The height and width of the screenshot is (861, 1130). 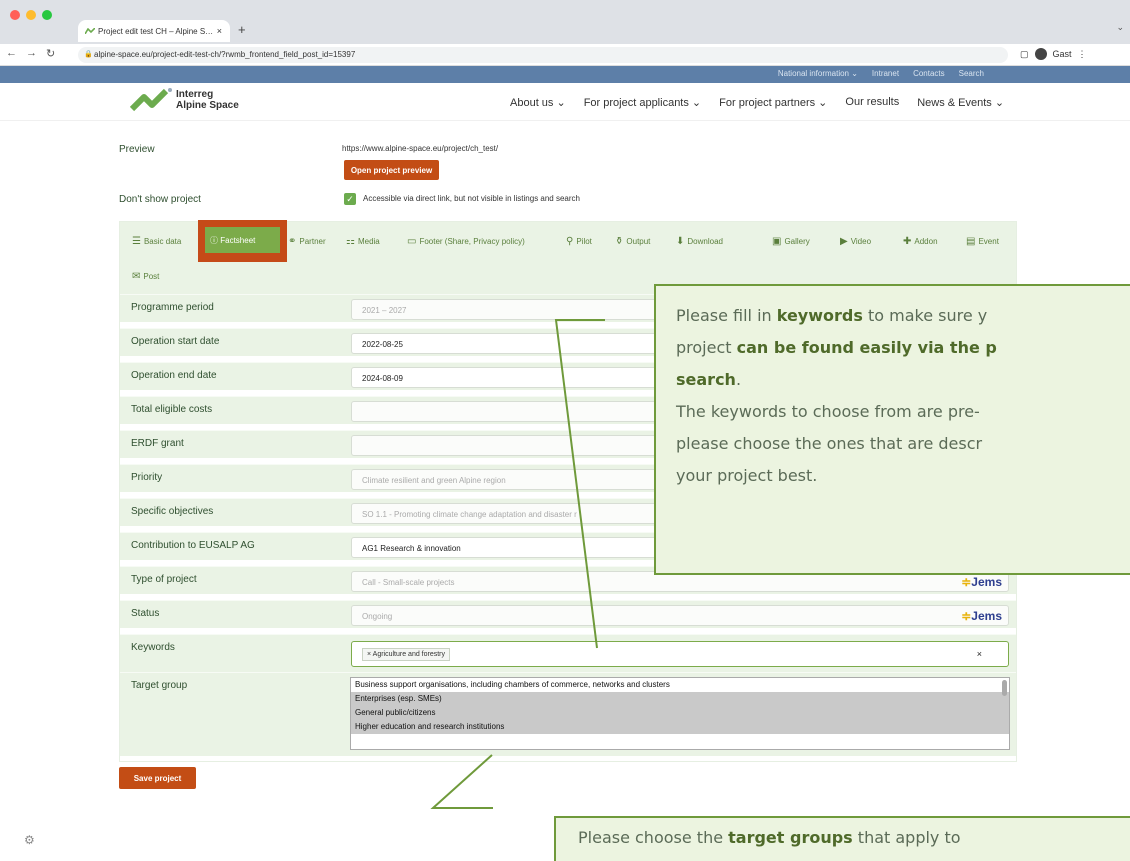 What do you see at coordinates (790, 837) in the screenshot?
I see `callout-bold: target groups` at bounding box center [790, 837].